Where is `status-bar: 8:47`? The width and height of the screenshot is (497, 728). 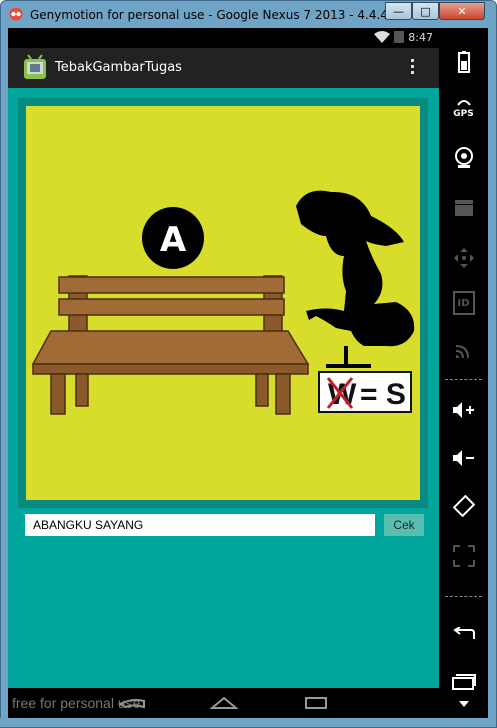 status-bar: 8:47 is located at coordinates (223, 38).